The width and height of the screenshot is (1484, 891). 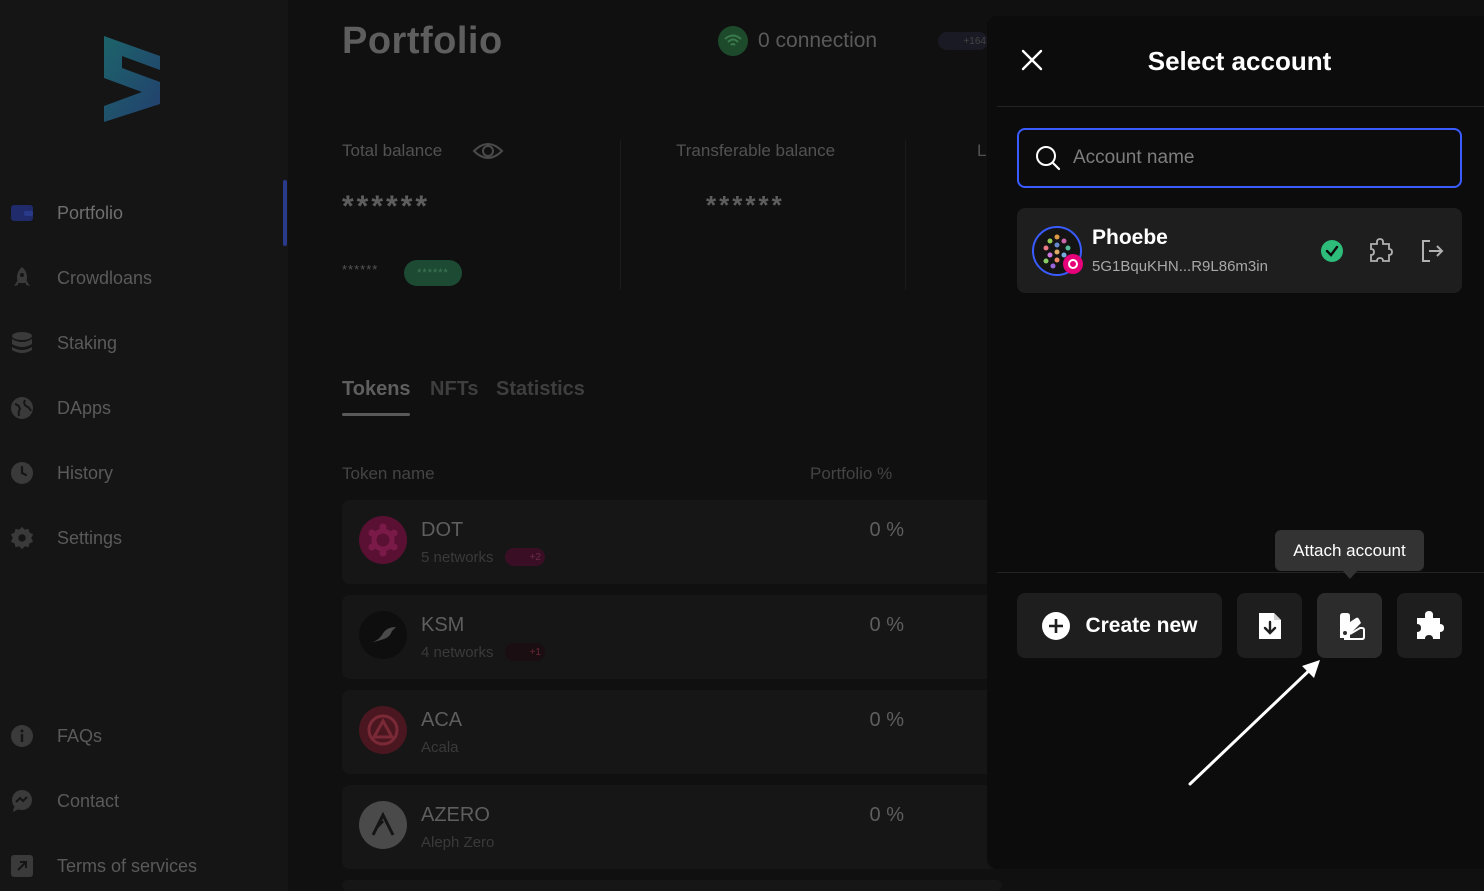 What do you see at coordinates (84, 407) in the screenshot?
I see `sidebar-item-label: DApps` at bounding box center [84, 407].